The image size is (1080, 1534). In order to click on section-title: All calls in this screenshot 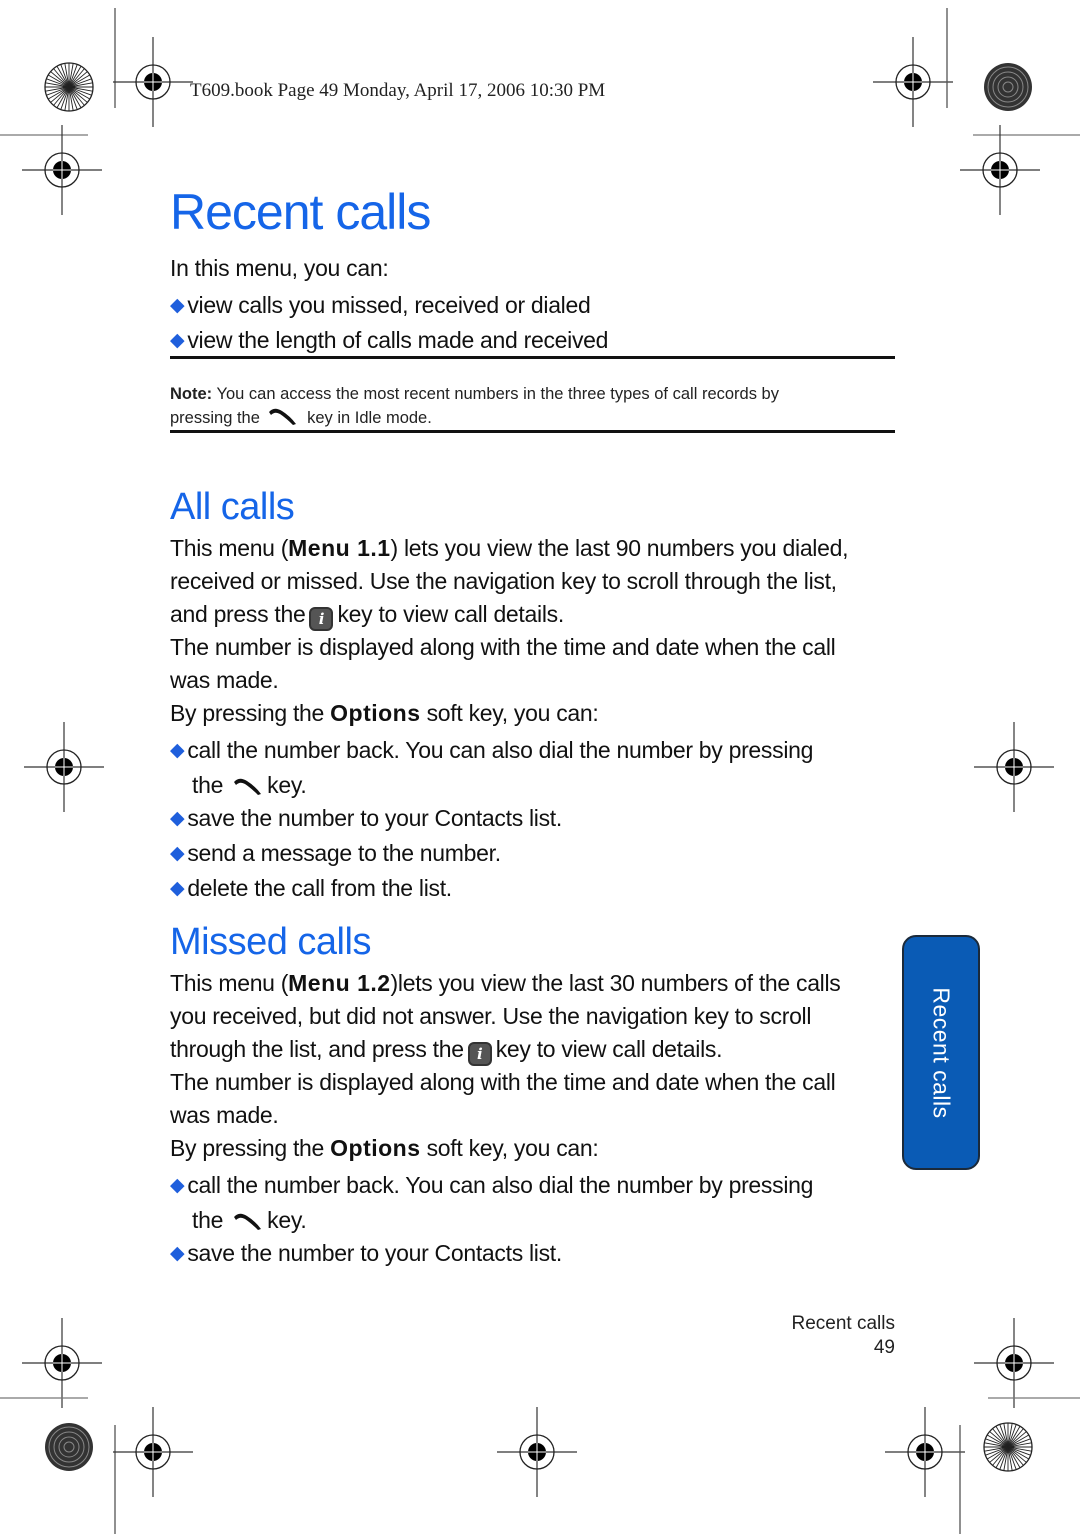, I will do `click(232, 507)`.